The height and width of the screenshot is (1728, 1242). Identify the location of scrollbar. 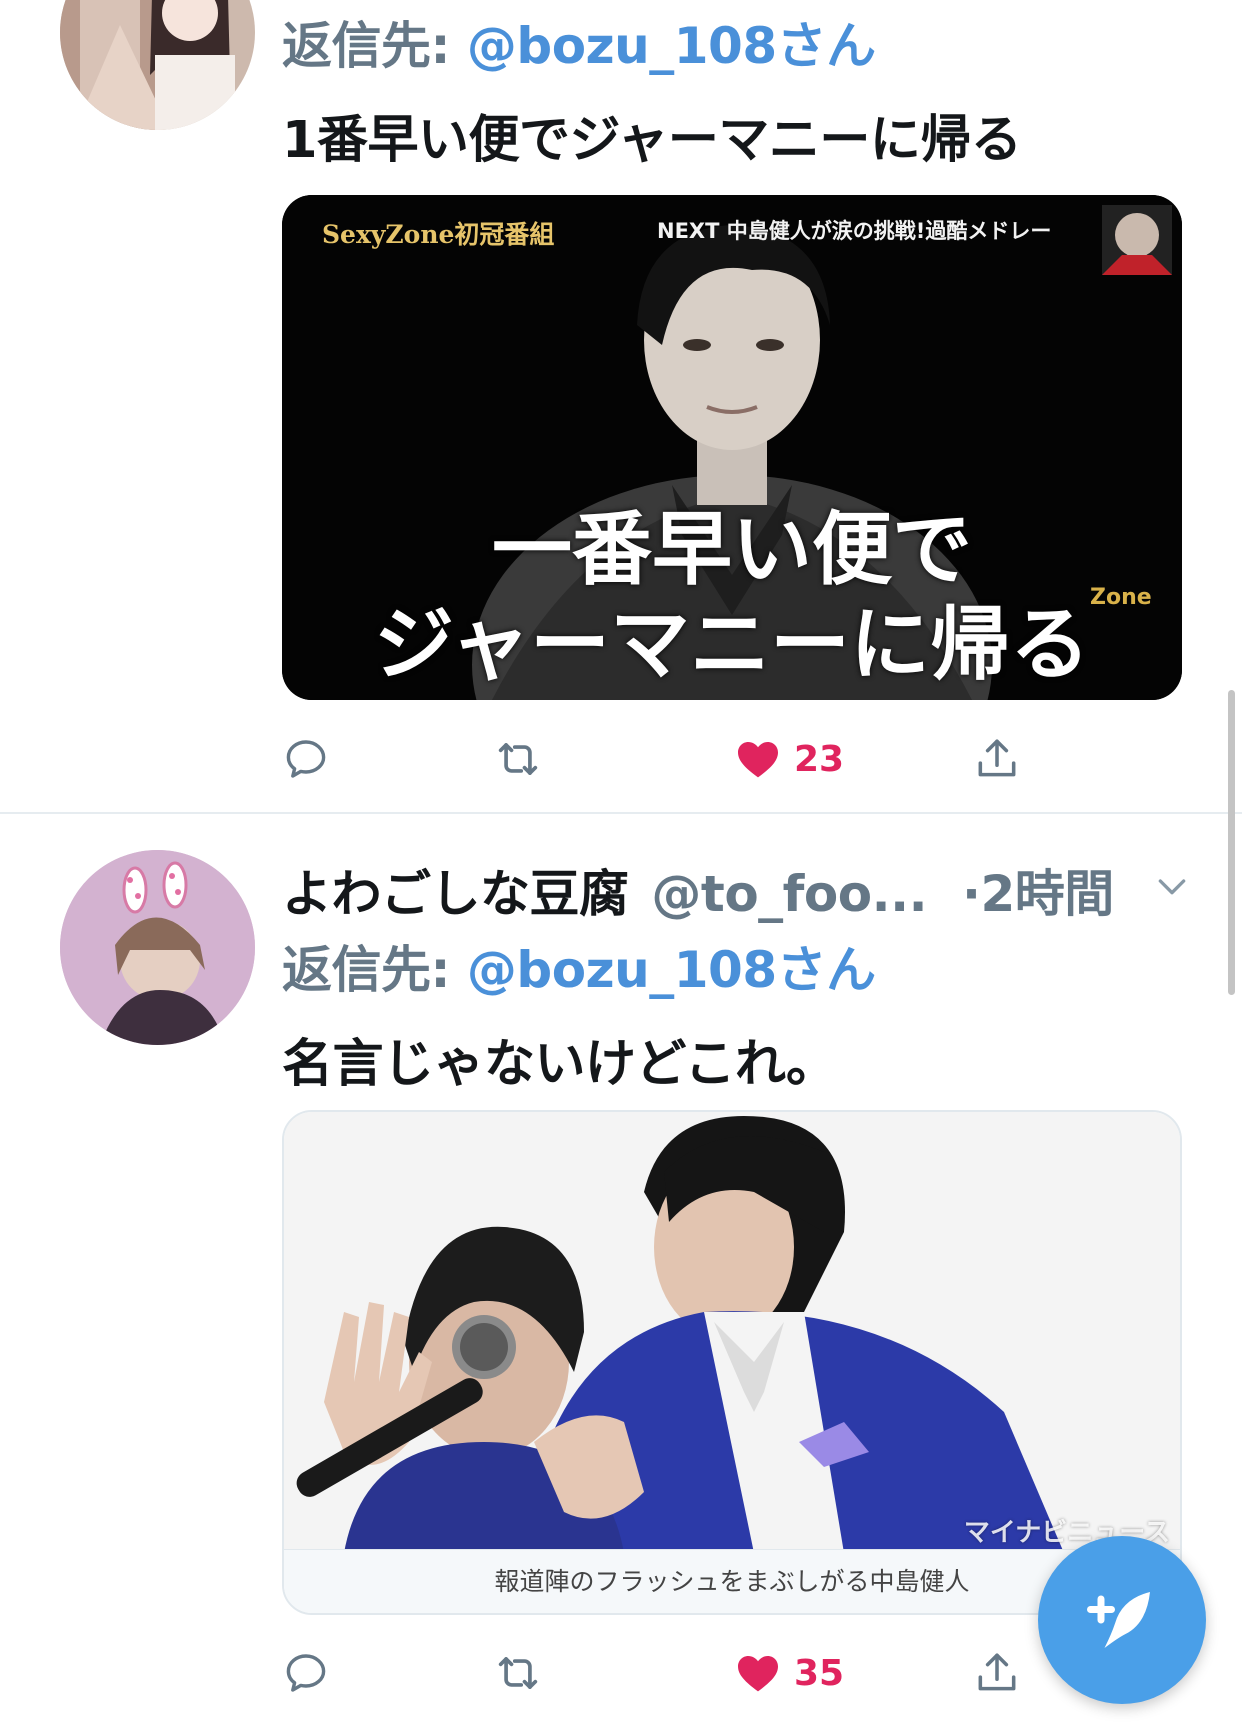
(1231, 842).